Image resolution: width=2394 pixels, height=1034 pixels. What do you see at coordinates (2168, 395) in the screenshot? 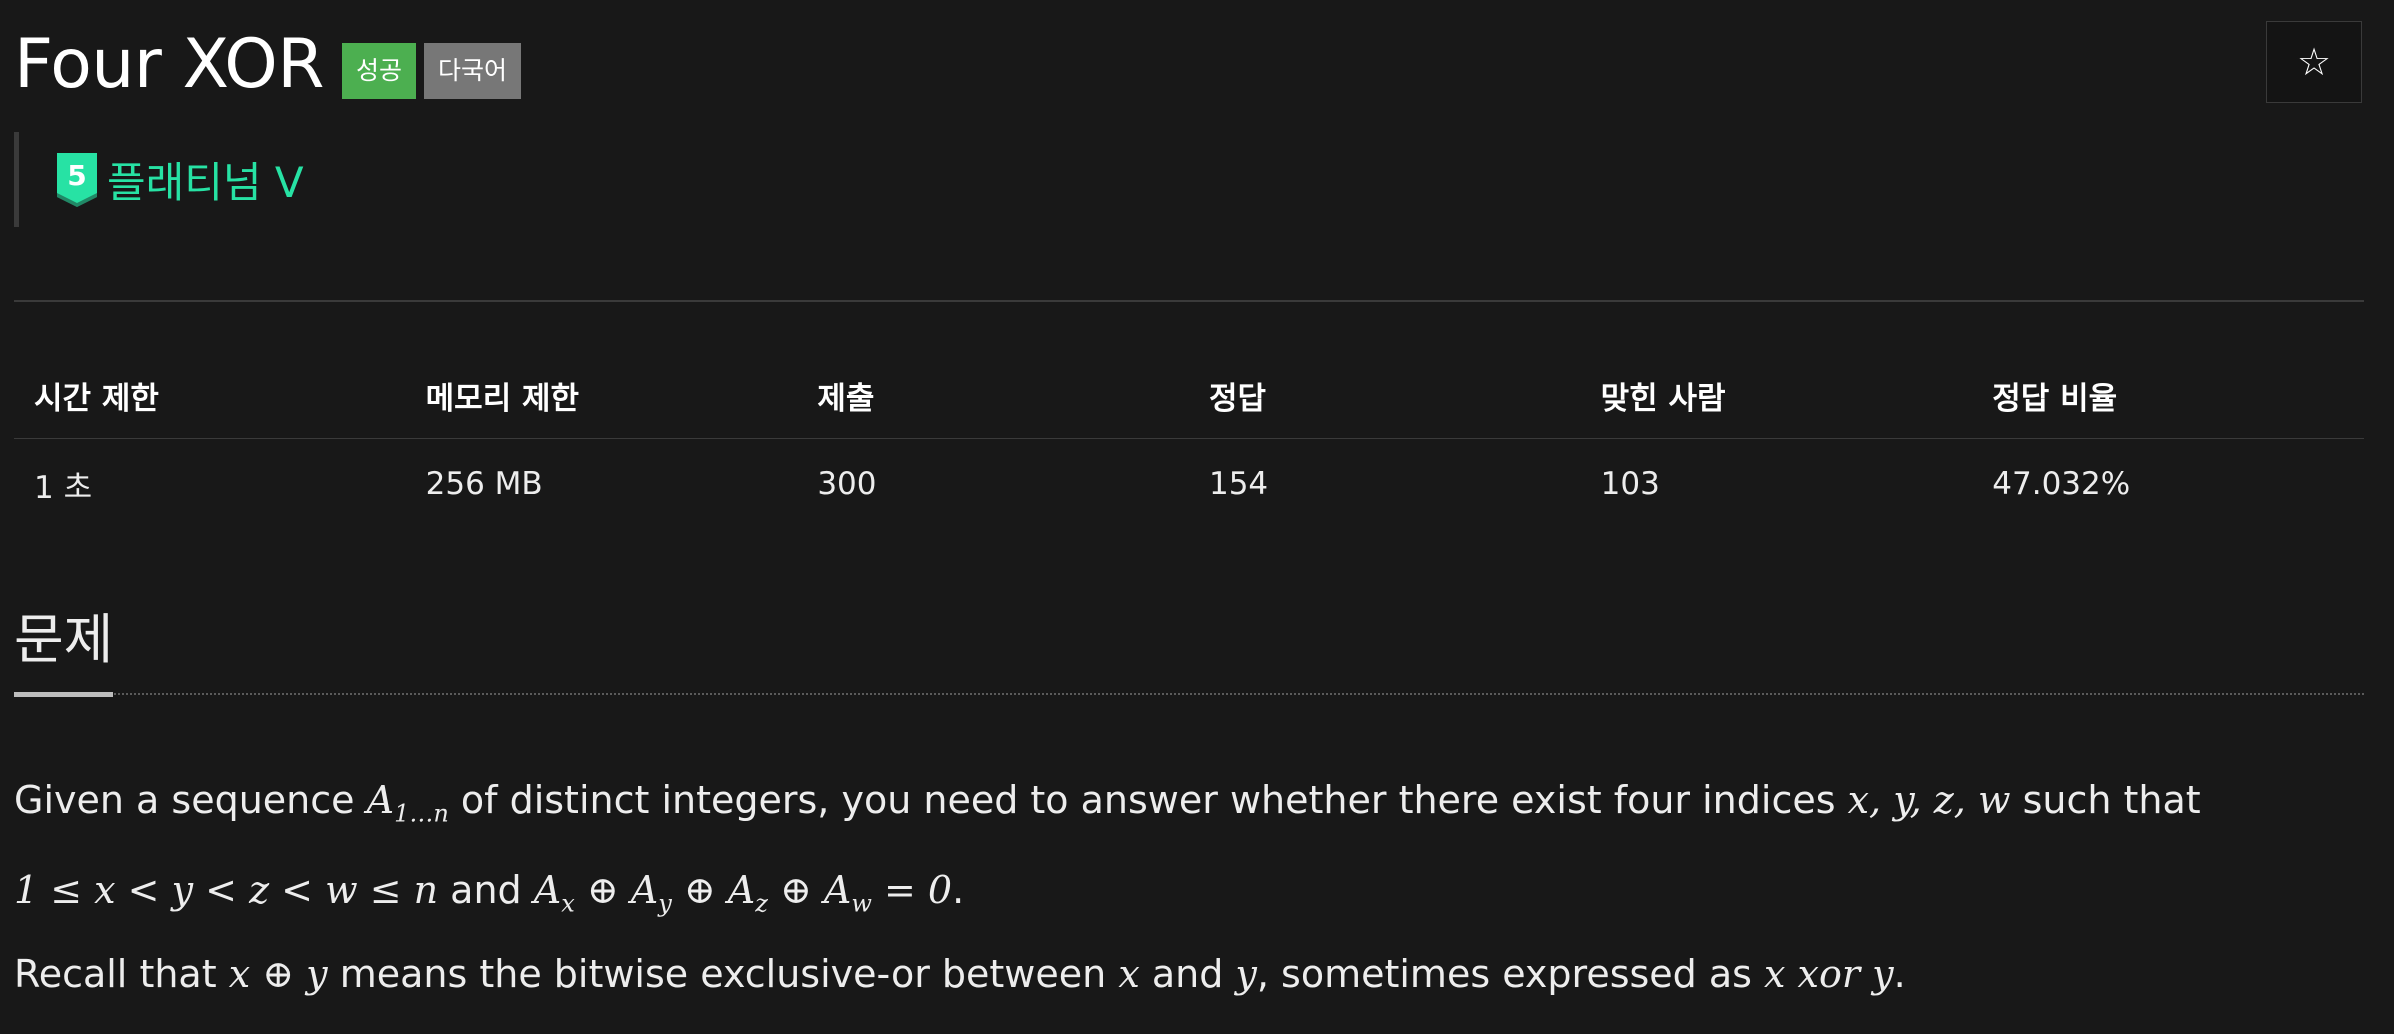
I see `stat-header-ratio: 정답 비율` at bounding box center [2168, 395].